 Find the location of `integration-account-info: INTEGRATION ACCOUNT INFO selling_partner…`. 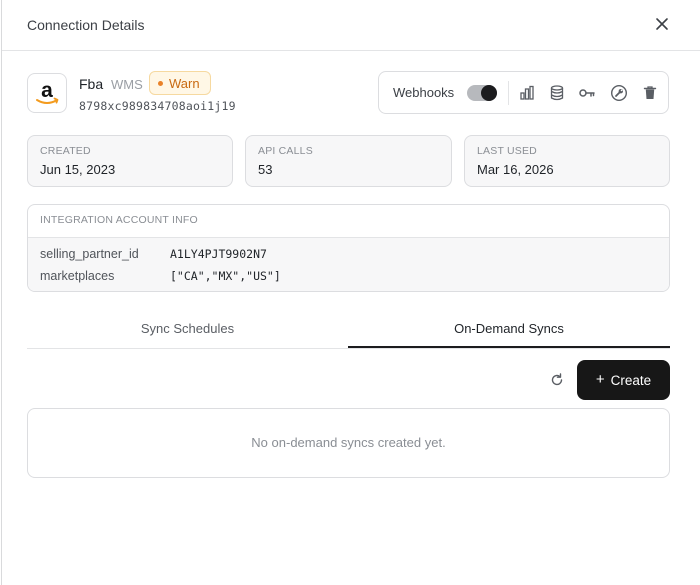

integration-account-info: INTEGRATION ACCOUNT INFO selling_partner… is located at coordinates (348, 248).